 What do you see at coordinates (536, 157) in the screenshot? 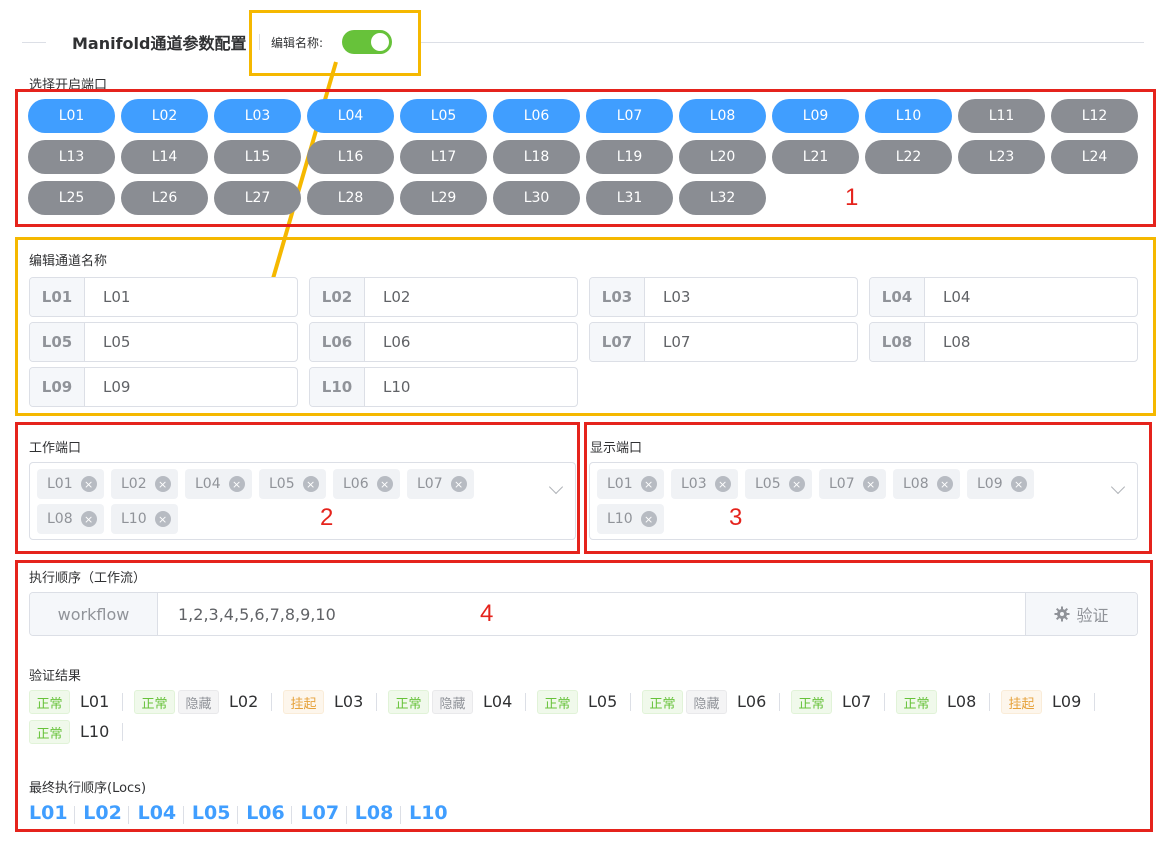
I see `port-button-l18: L18` at bounding box center [536, 157].